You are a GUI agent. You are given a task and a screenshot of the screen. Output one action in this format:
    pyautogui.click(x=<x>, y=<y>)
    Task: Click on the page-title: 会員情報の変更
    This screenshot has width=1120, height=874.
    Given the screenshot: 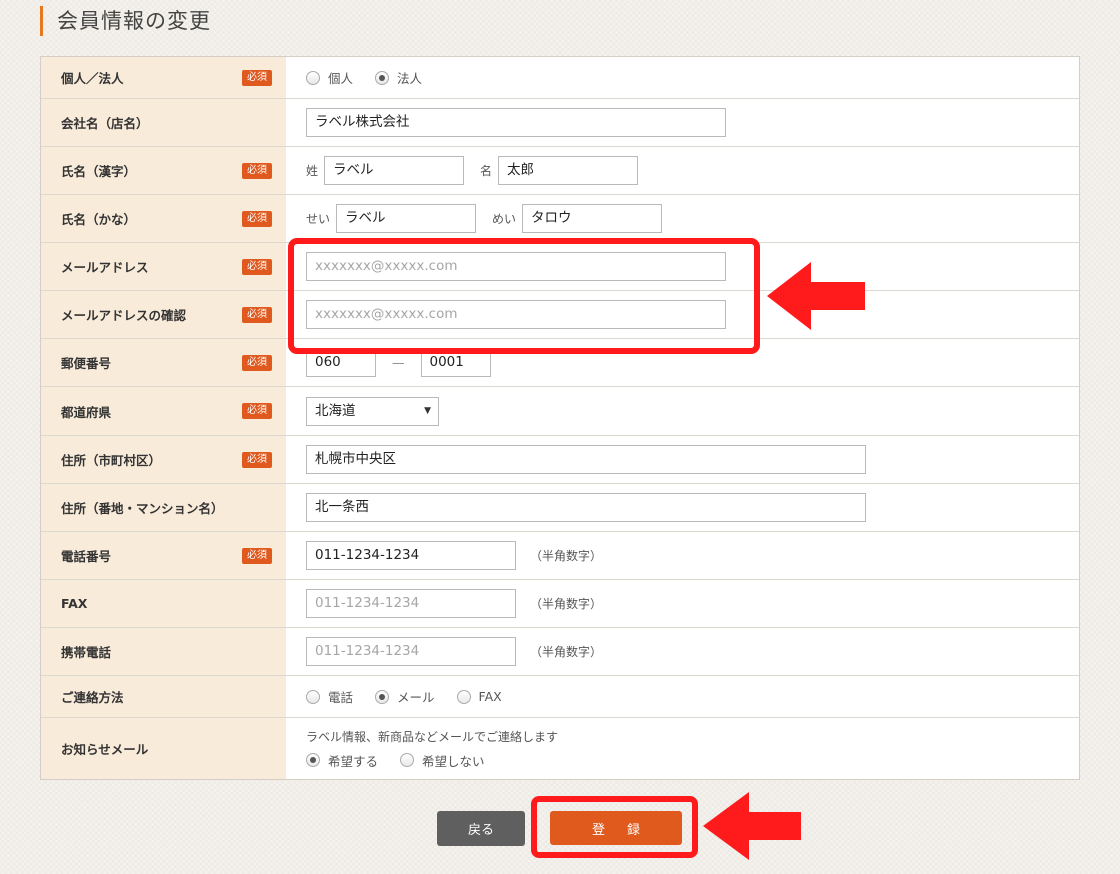 What is the action you would take?
    pyautogui.click(x=125, y=21)
    